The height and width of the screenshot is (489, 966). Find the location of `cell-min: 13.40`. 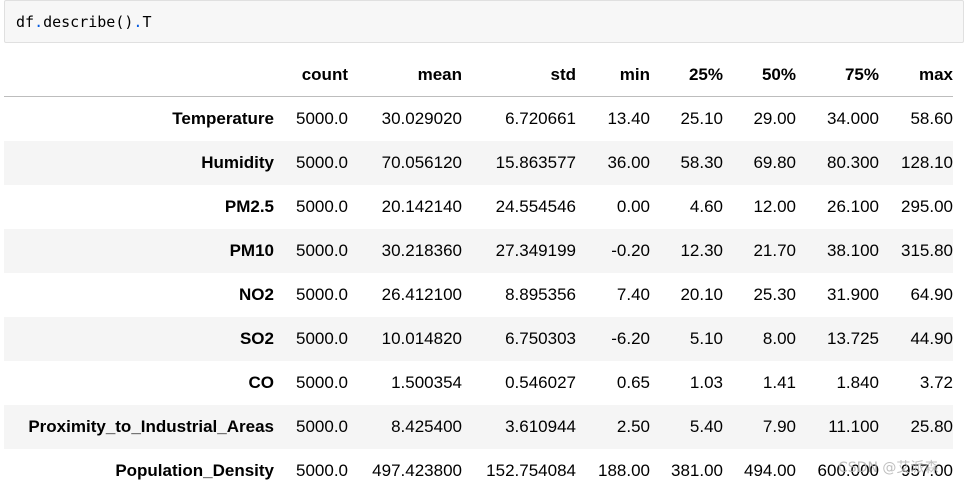

cell-min: 13.40 is located at coordinates (628, 118).